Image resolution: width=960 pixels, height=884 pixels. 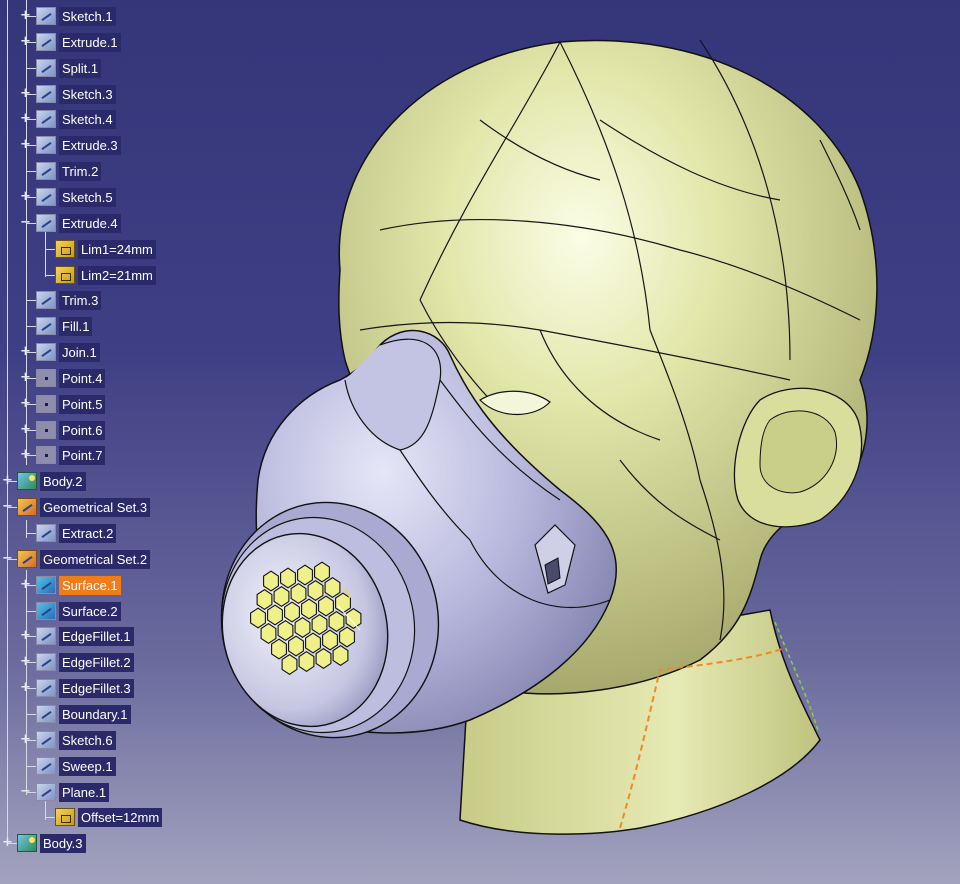 I want to click on tree-node-edgefillet-1: EdgeFillet.1, so click(x=85, y=636).